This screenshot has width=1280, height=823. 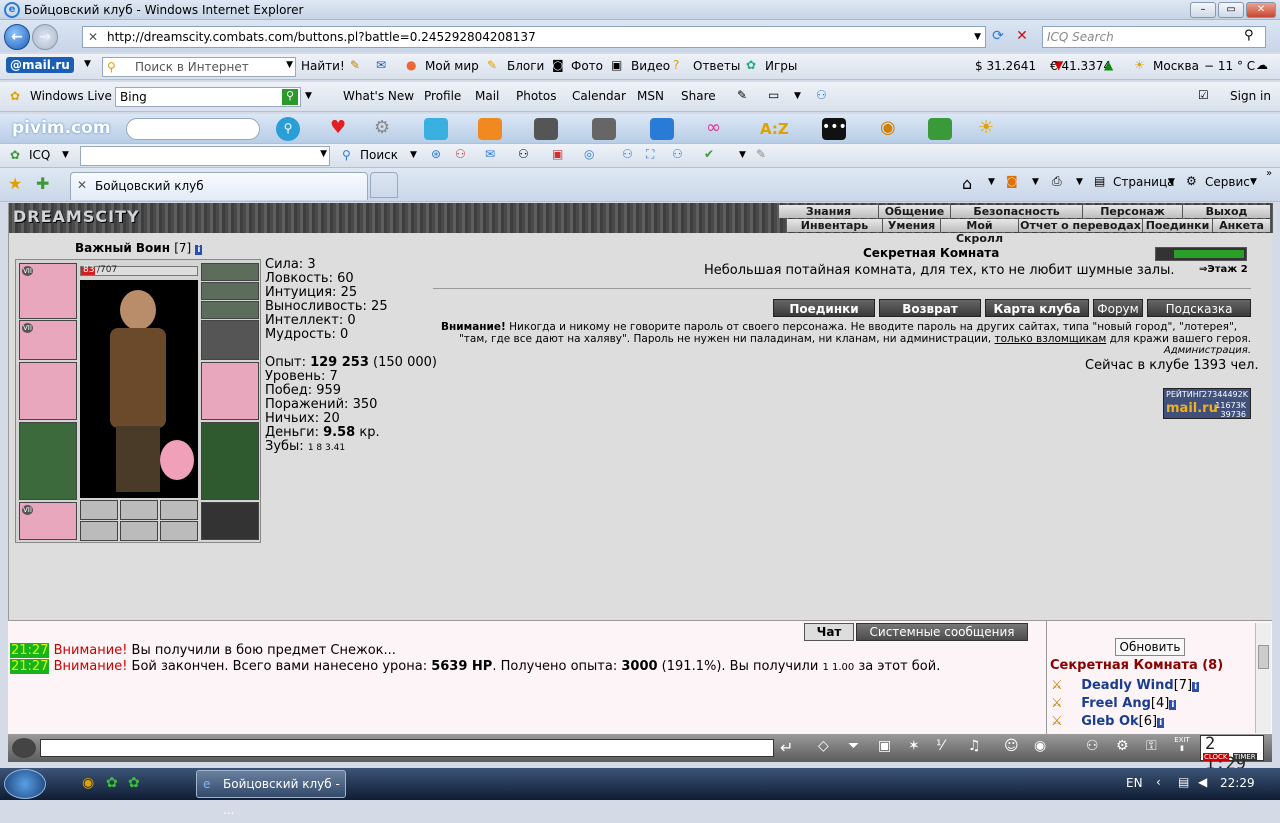 What do you see at coordinates (940, 746) in the screenshot?
I see `translit-icon: ⅟` at bounding box center [940, 746].